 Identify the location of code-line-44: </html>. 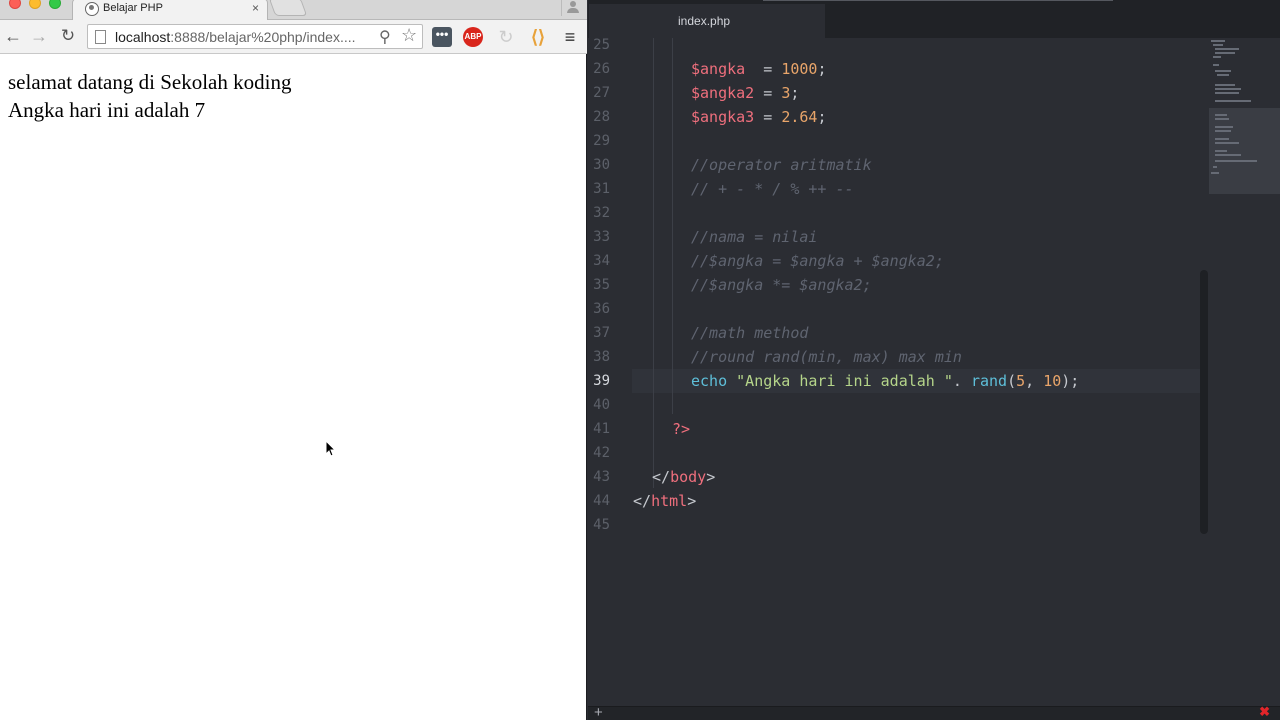
(664, 501).